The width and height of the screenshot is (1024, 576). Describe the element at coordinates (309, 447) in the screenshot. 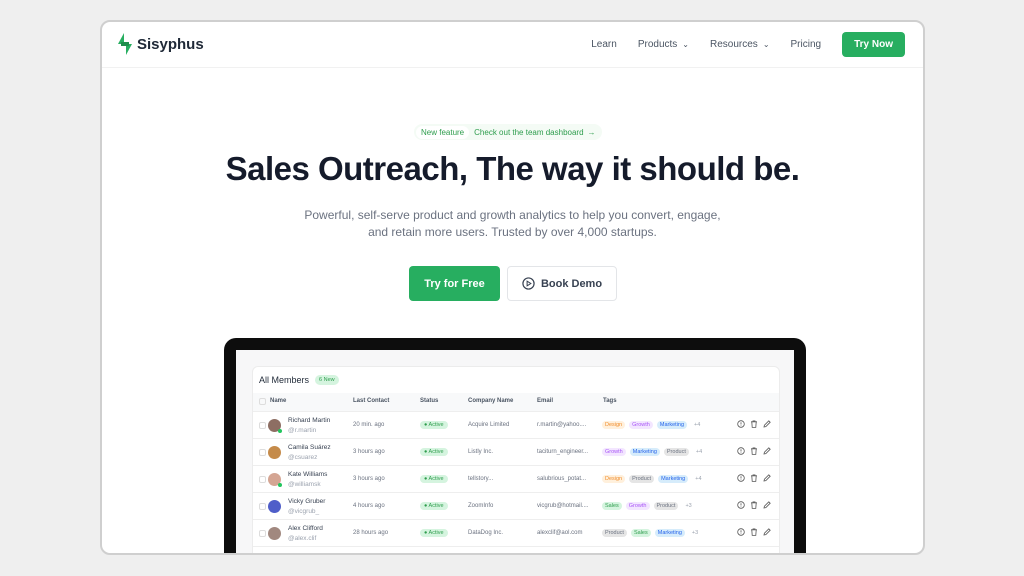

I see `member-name: Camila Suárez` at that location.